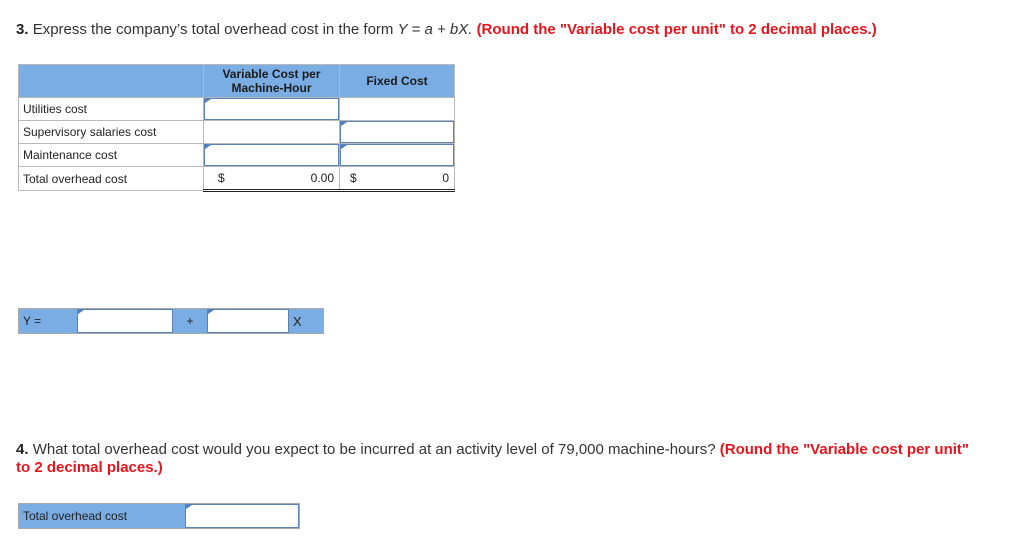 Image resolution: width=1024 pixels, height=548 pixels. What do you see at coordinates (111, 132) in the screenshot?
I see `row-label: Supervisory salaries cost` at bounding box center [111, 132].